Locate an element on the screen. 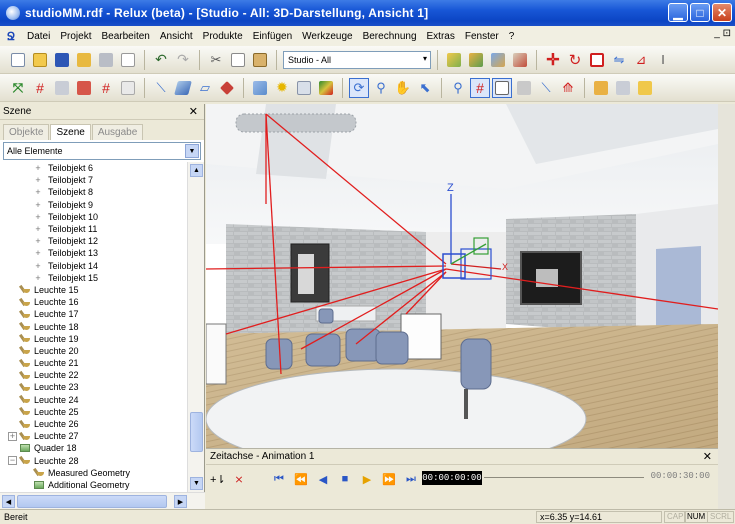 The width and height of the screenshot is (735, 524). scene-selector: Studio - All ▾ is located at coordinates (357, 59).